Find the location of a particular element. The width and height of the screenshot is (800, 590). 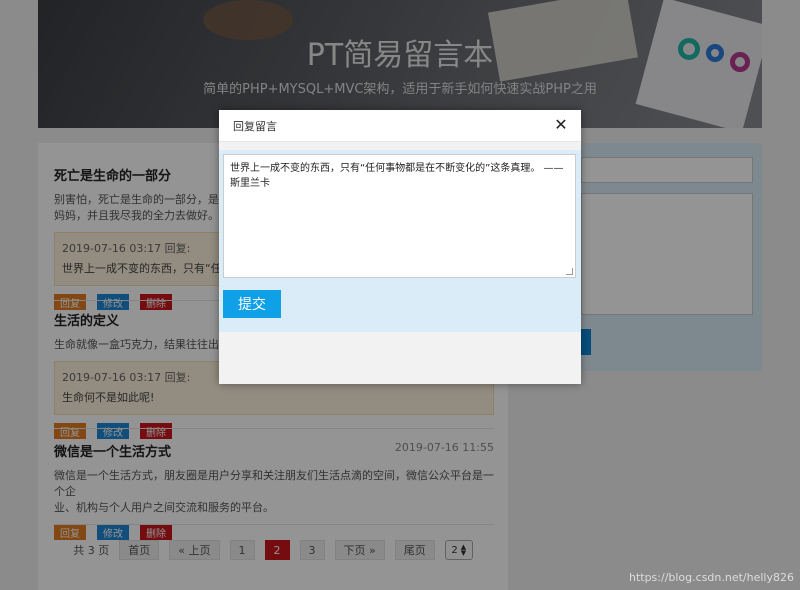

reply-textarea-value: 世界上一成不变的东西，只有“任何事物都是在不断变化的”这条真理。 —— 斯里兰卡 is located at coordinates (397, 176).